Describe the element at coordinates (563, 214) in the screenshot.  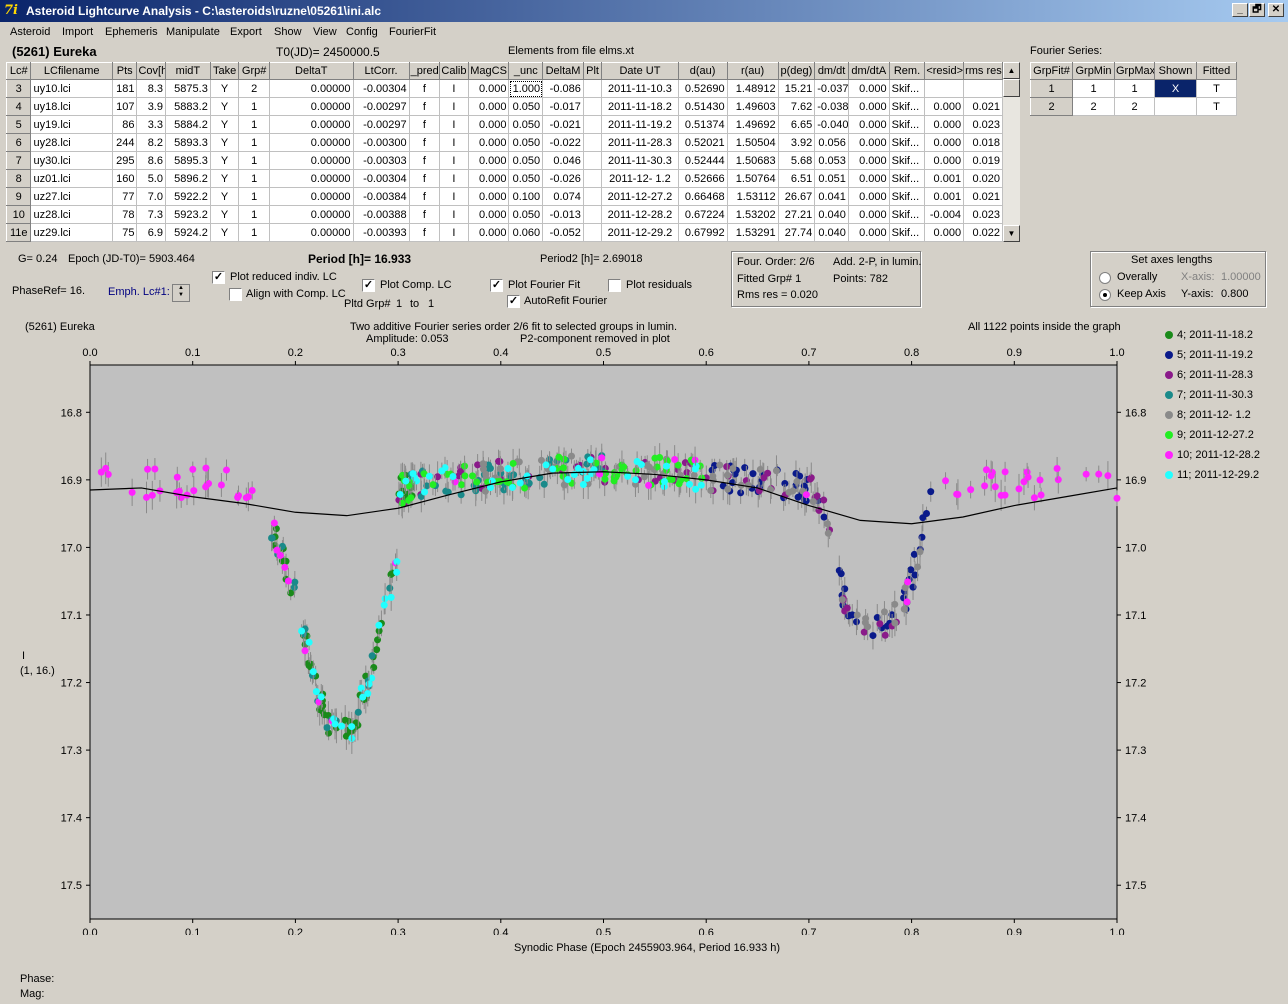
I see `table-cell: -0.013` at that location.